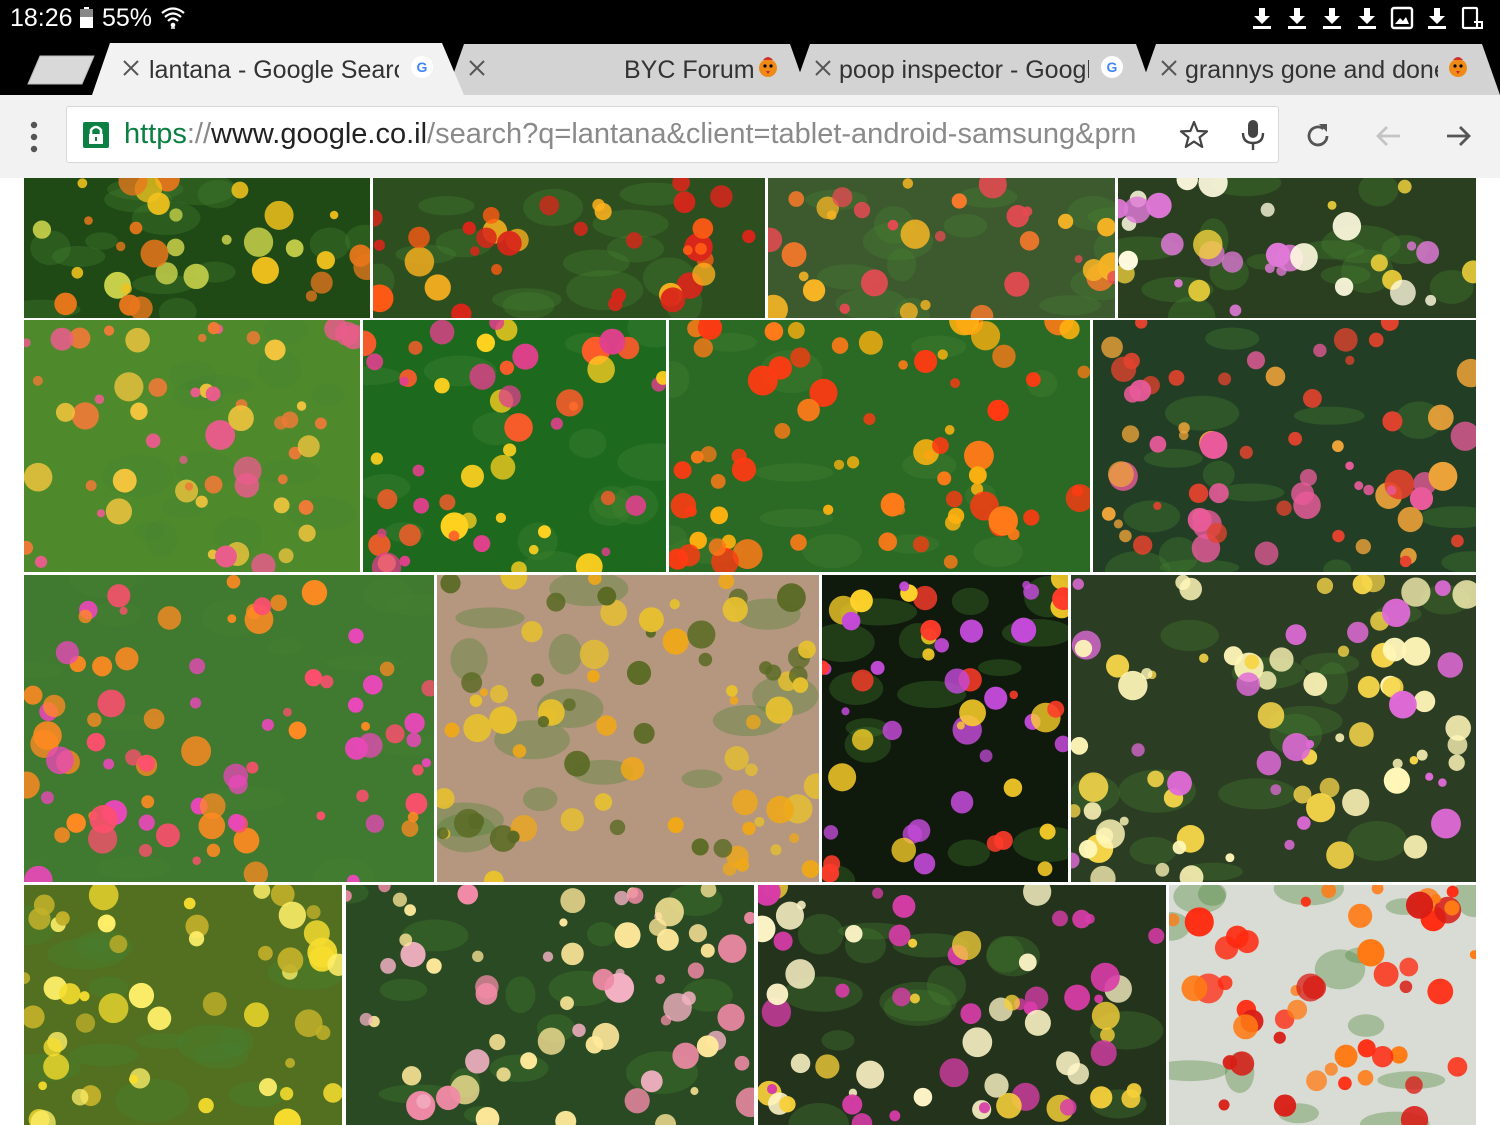 The height and width of the screenshot is (1125, 1500). What do you see at coordinates (173, 18) in the screenshot?
I see `wifi-icon` at bounding box center [173, 18].